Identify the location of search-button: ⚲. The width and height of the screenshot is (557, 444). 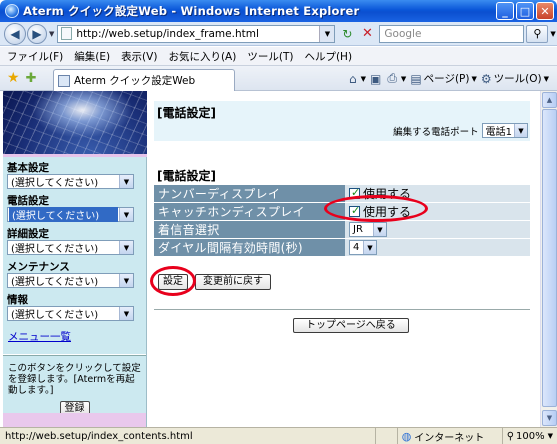
(537, 33).